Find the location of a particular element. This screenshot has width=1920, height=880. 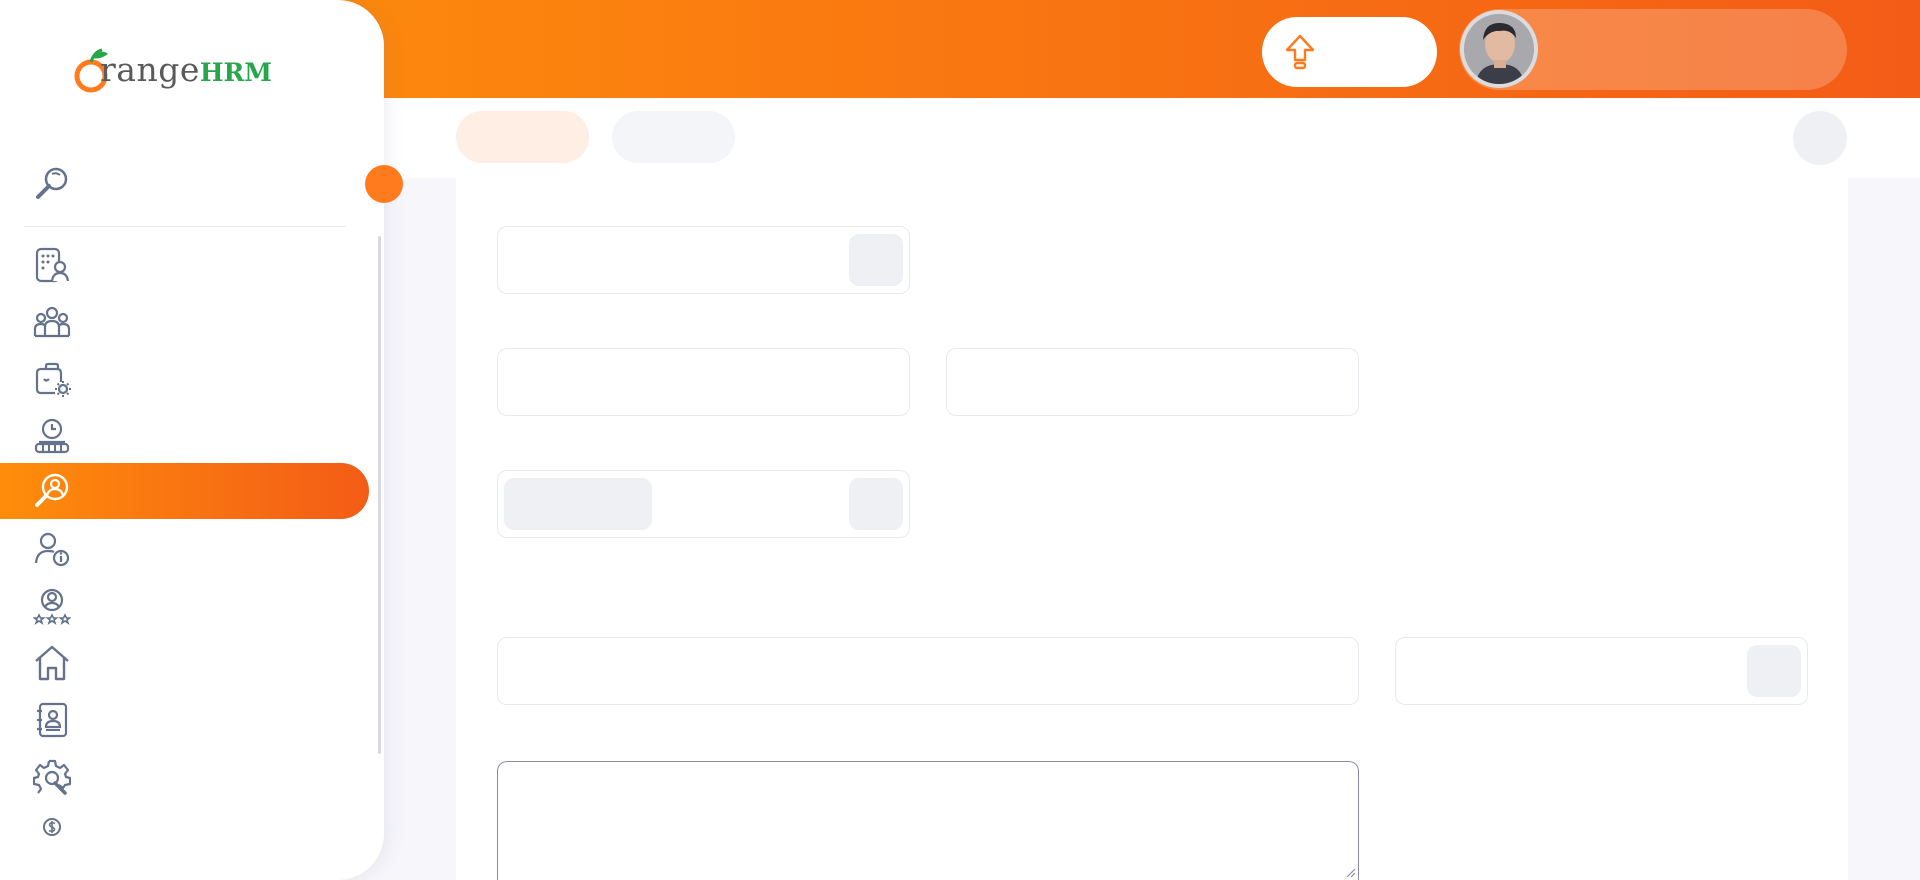

sidebar-item-maintenance is located at coordinates (184, 777).